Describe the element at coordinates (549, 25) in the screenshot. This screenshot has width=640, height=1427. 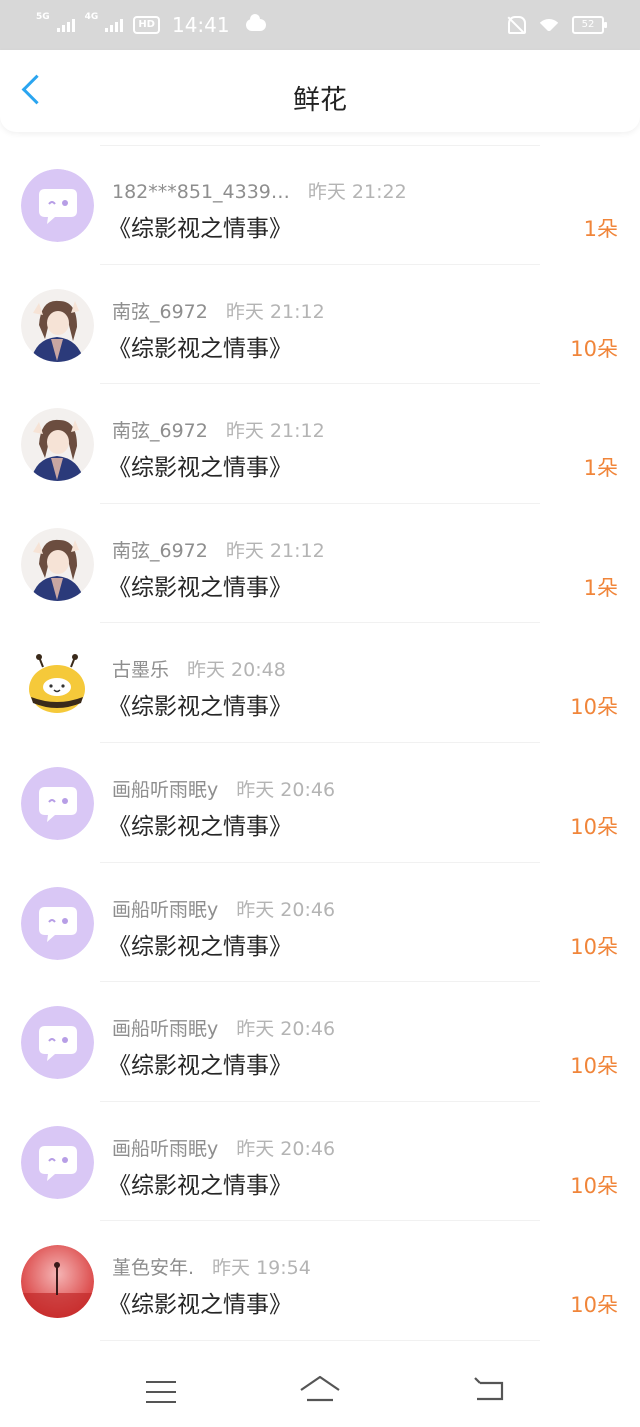
I see `wifi-icon` at that location.